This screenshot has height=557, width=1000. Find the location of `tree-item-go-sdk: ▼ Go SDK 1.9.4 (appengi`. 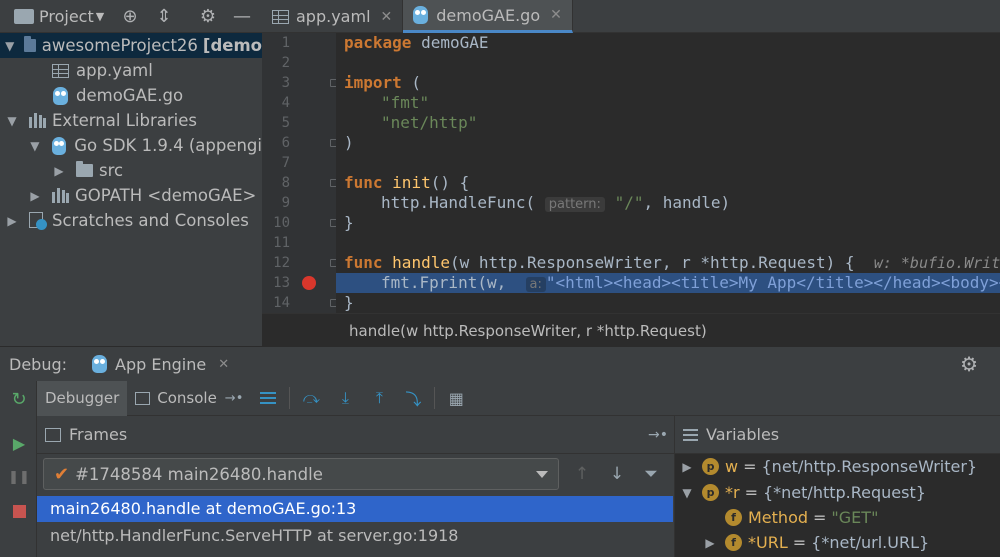

tree-item-go-sdk: ▼ Go SDK 1.9.4 (appengi is located at coordinates (131, 145).